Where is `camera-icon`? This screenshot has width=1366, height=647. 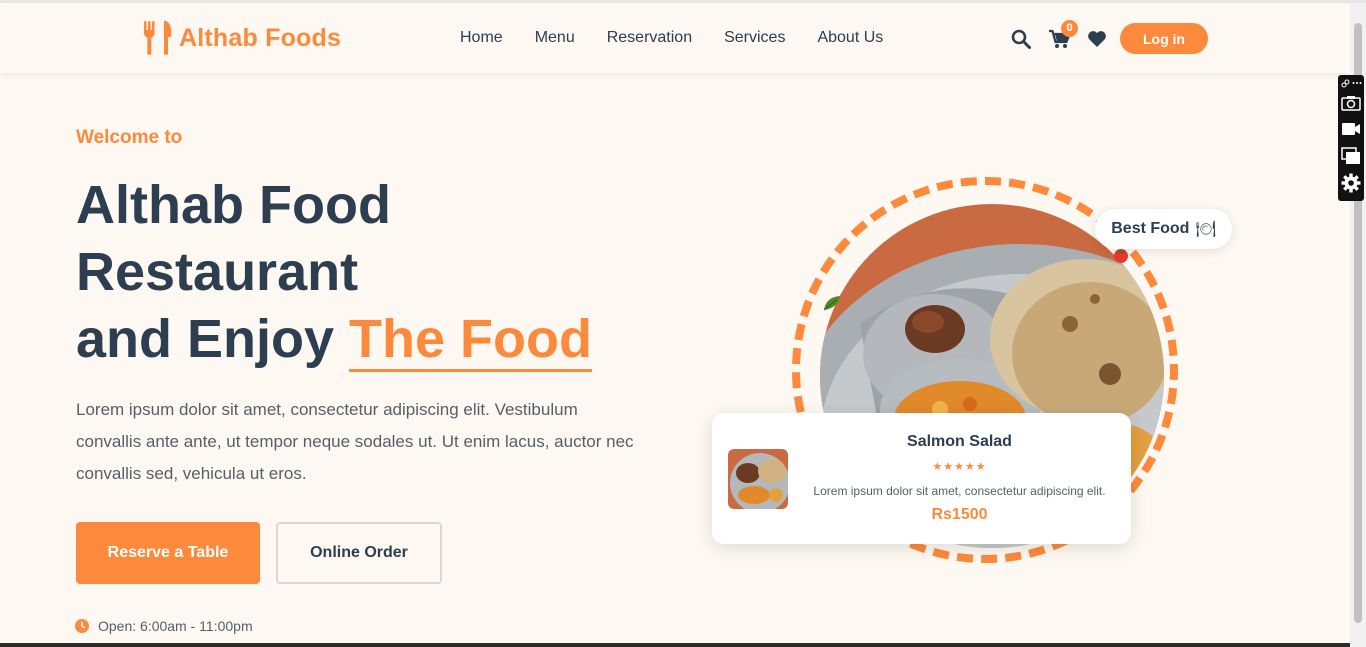 camera-icon is located at coordinates (1351, 103).